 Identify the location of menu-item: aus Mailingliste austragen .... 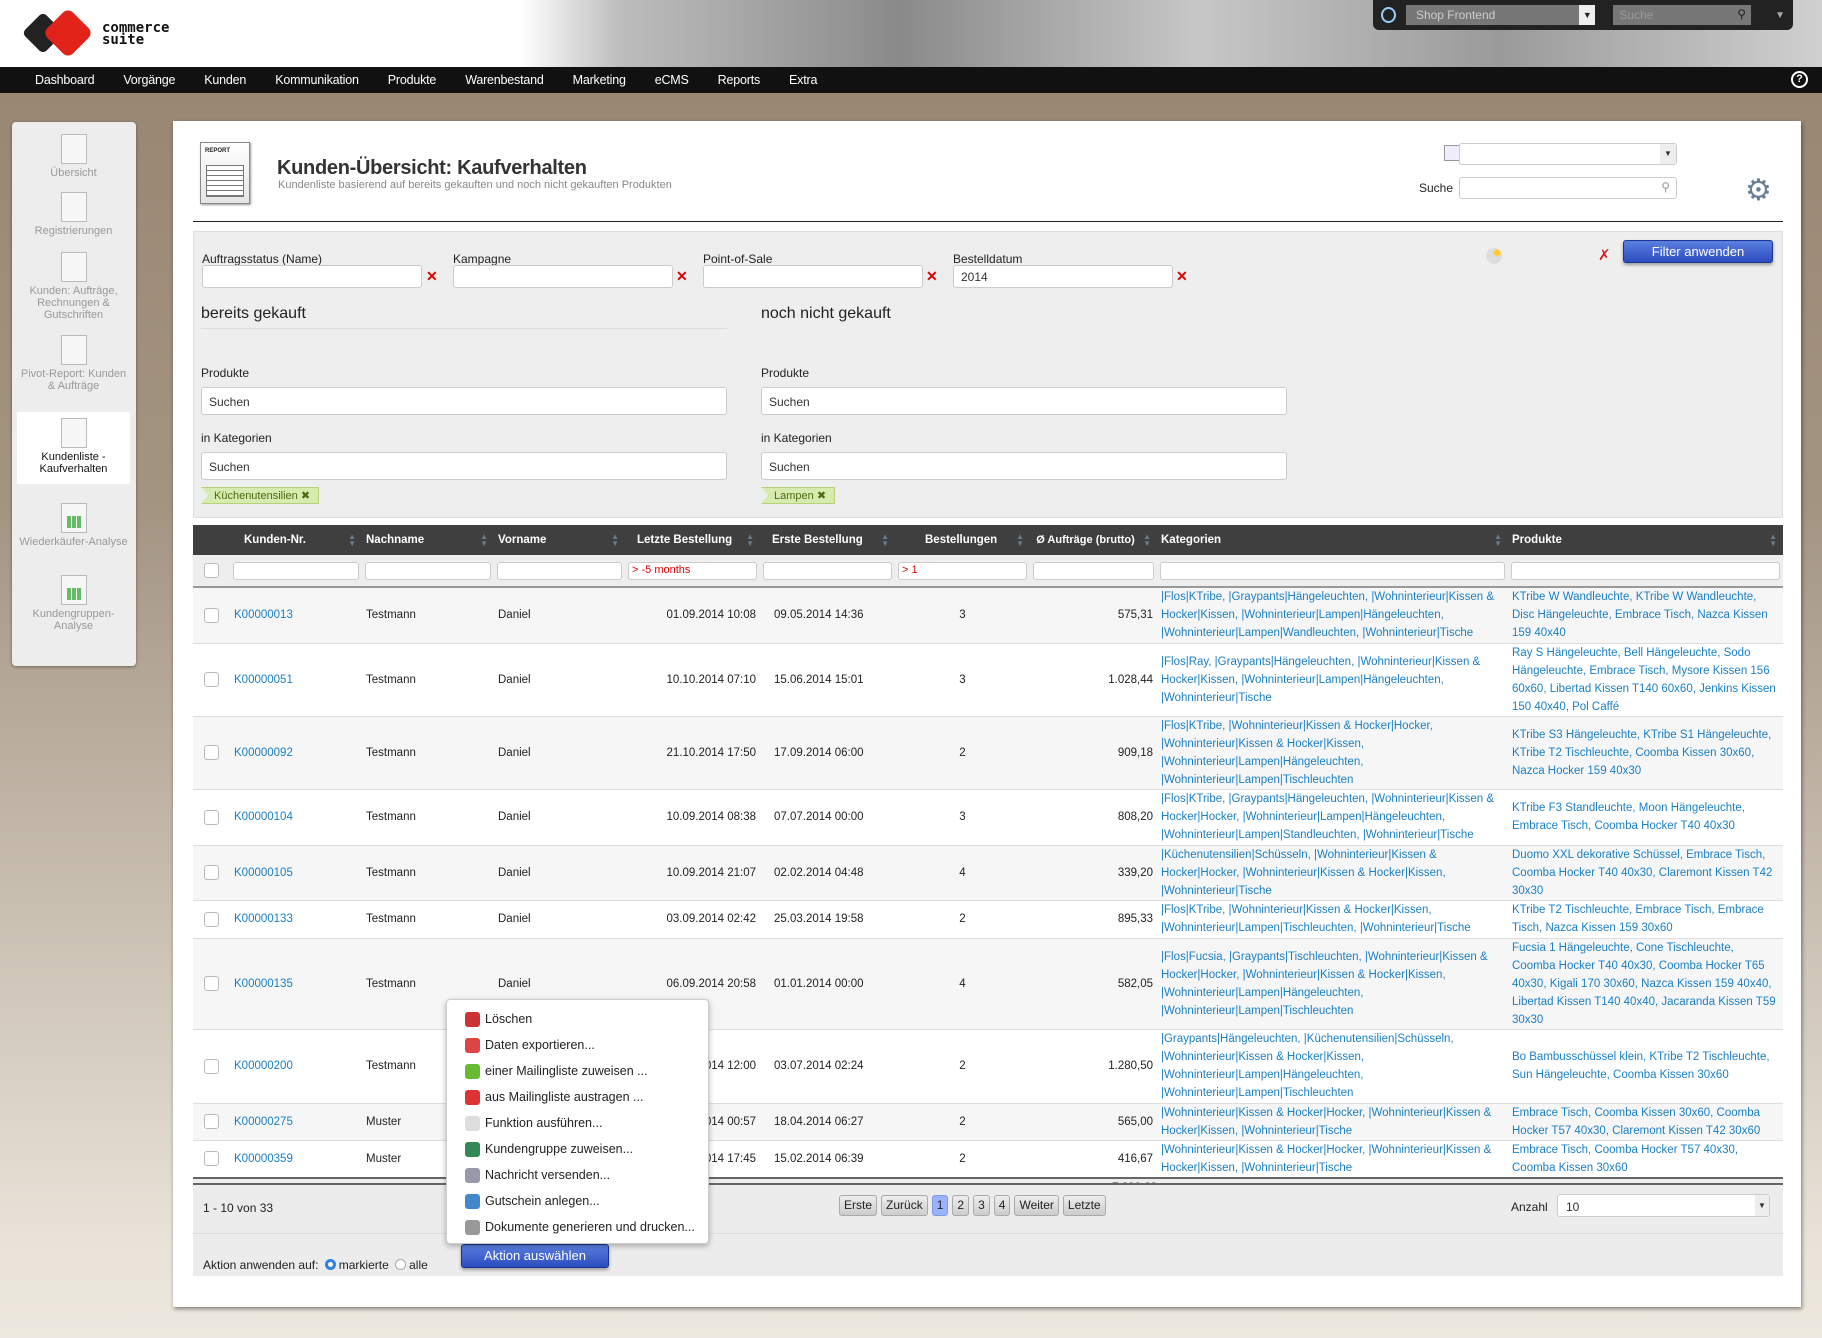
(586, 1097).